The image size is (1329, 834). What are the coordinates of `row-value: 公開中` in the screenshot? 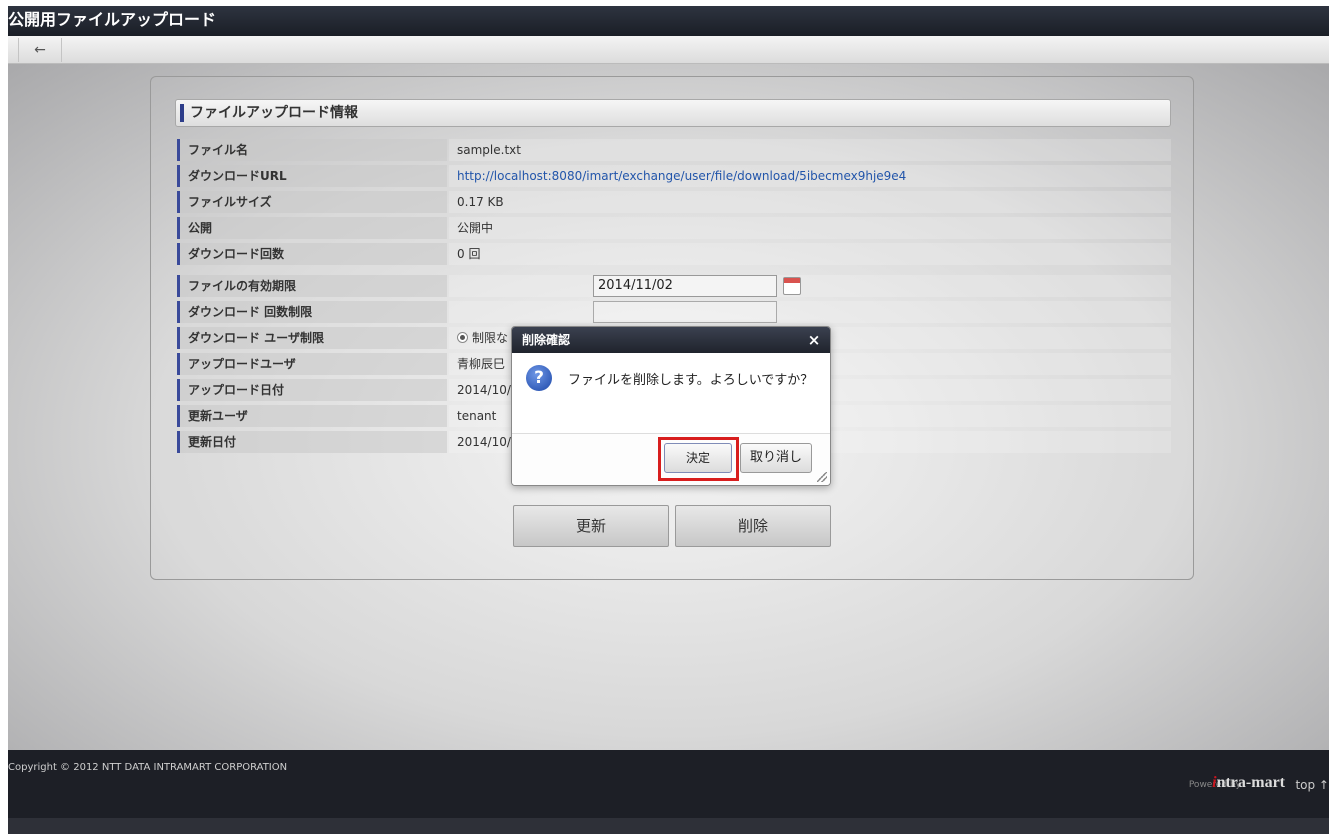 It's located at (810, 228).